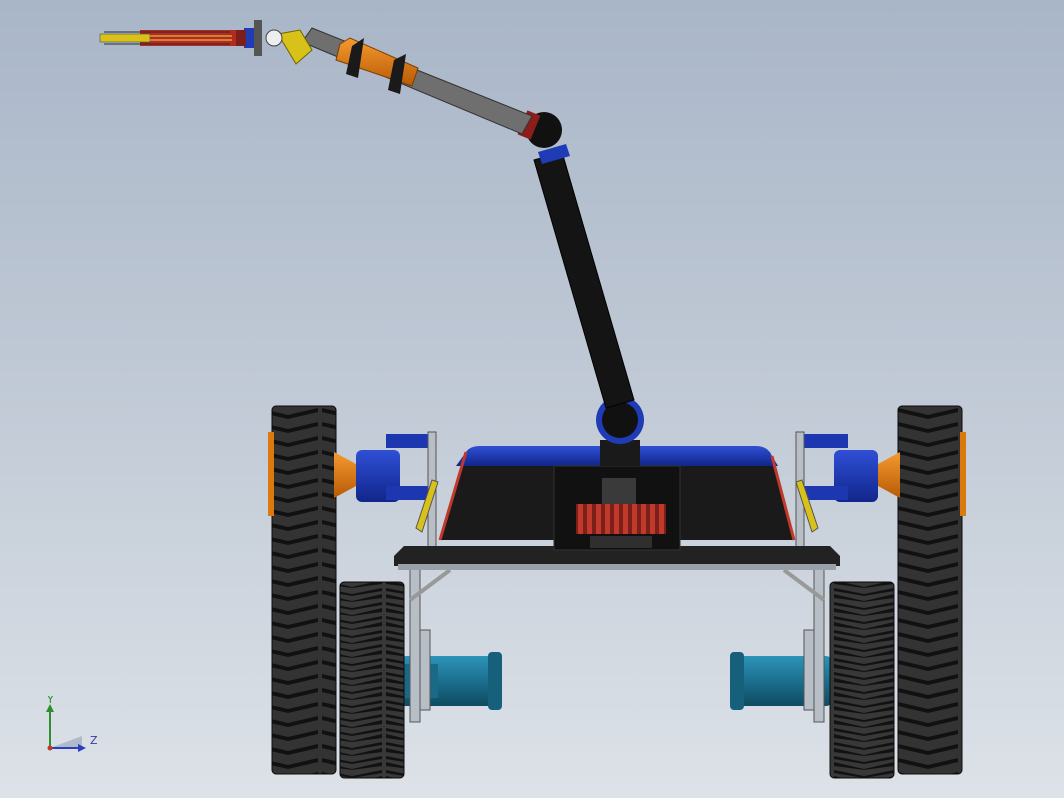 The image size is (1064, 798). What do you see at coordinates (345, 475) in the screenshot?
I see `left-axle-coupler` at bounding box center [345, 475].